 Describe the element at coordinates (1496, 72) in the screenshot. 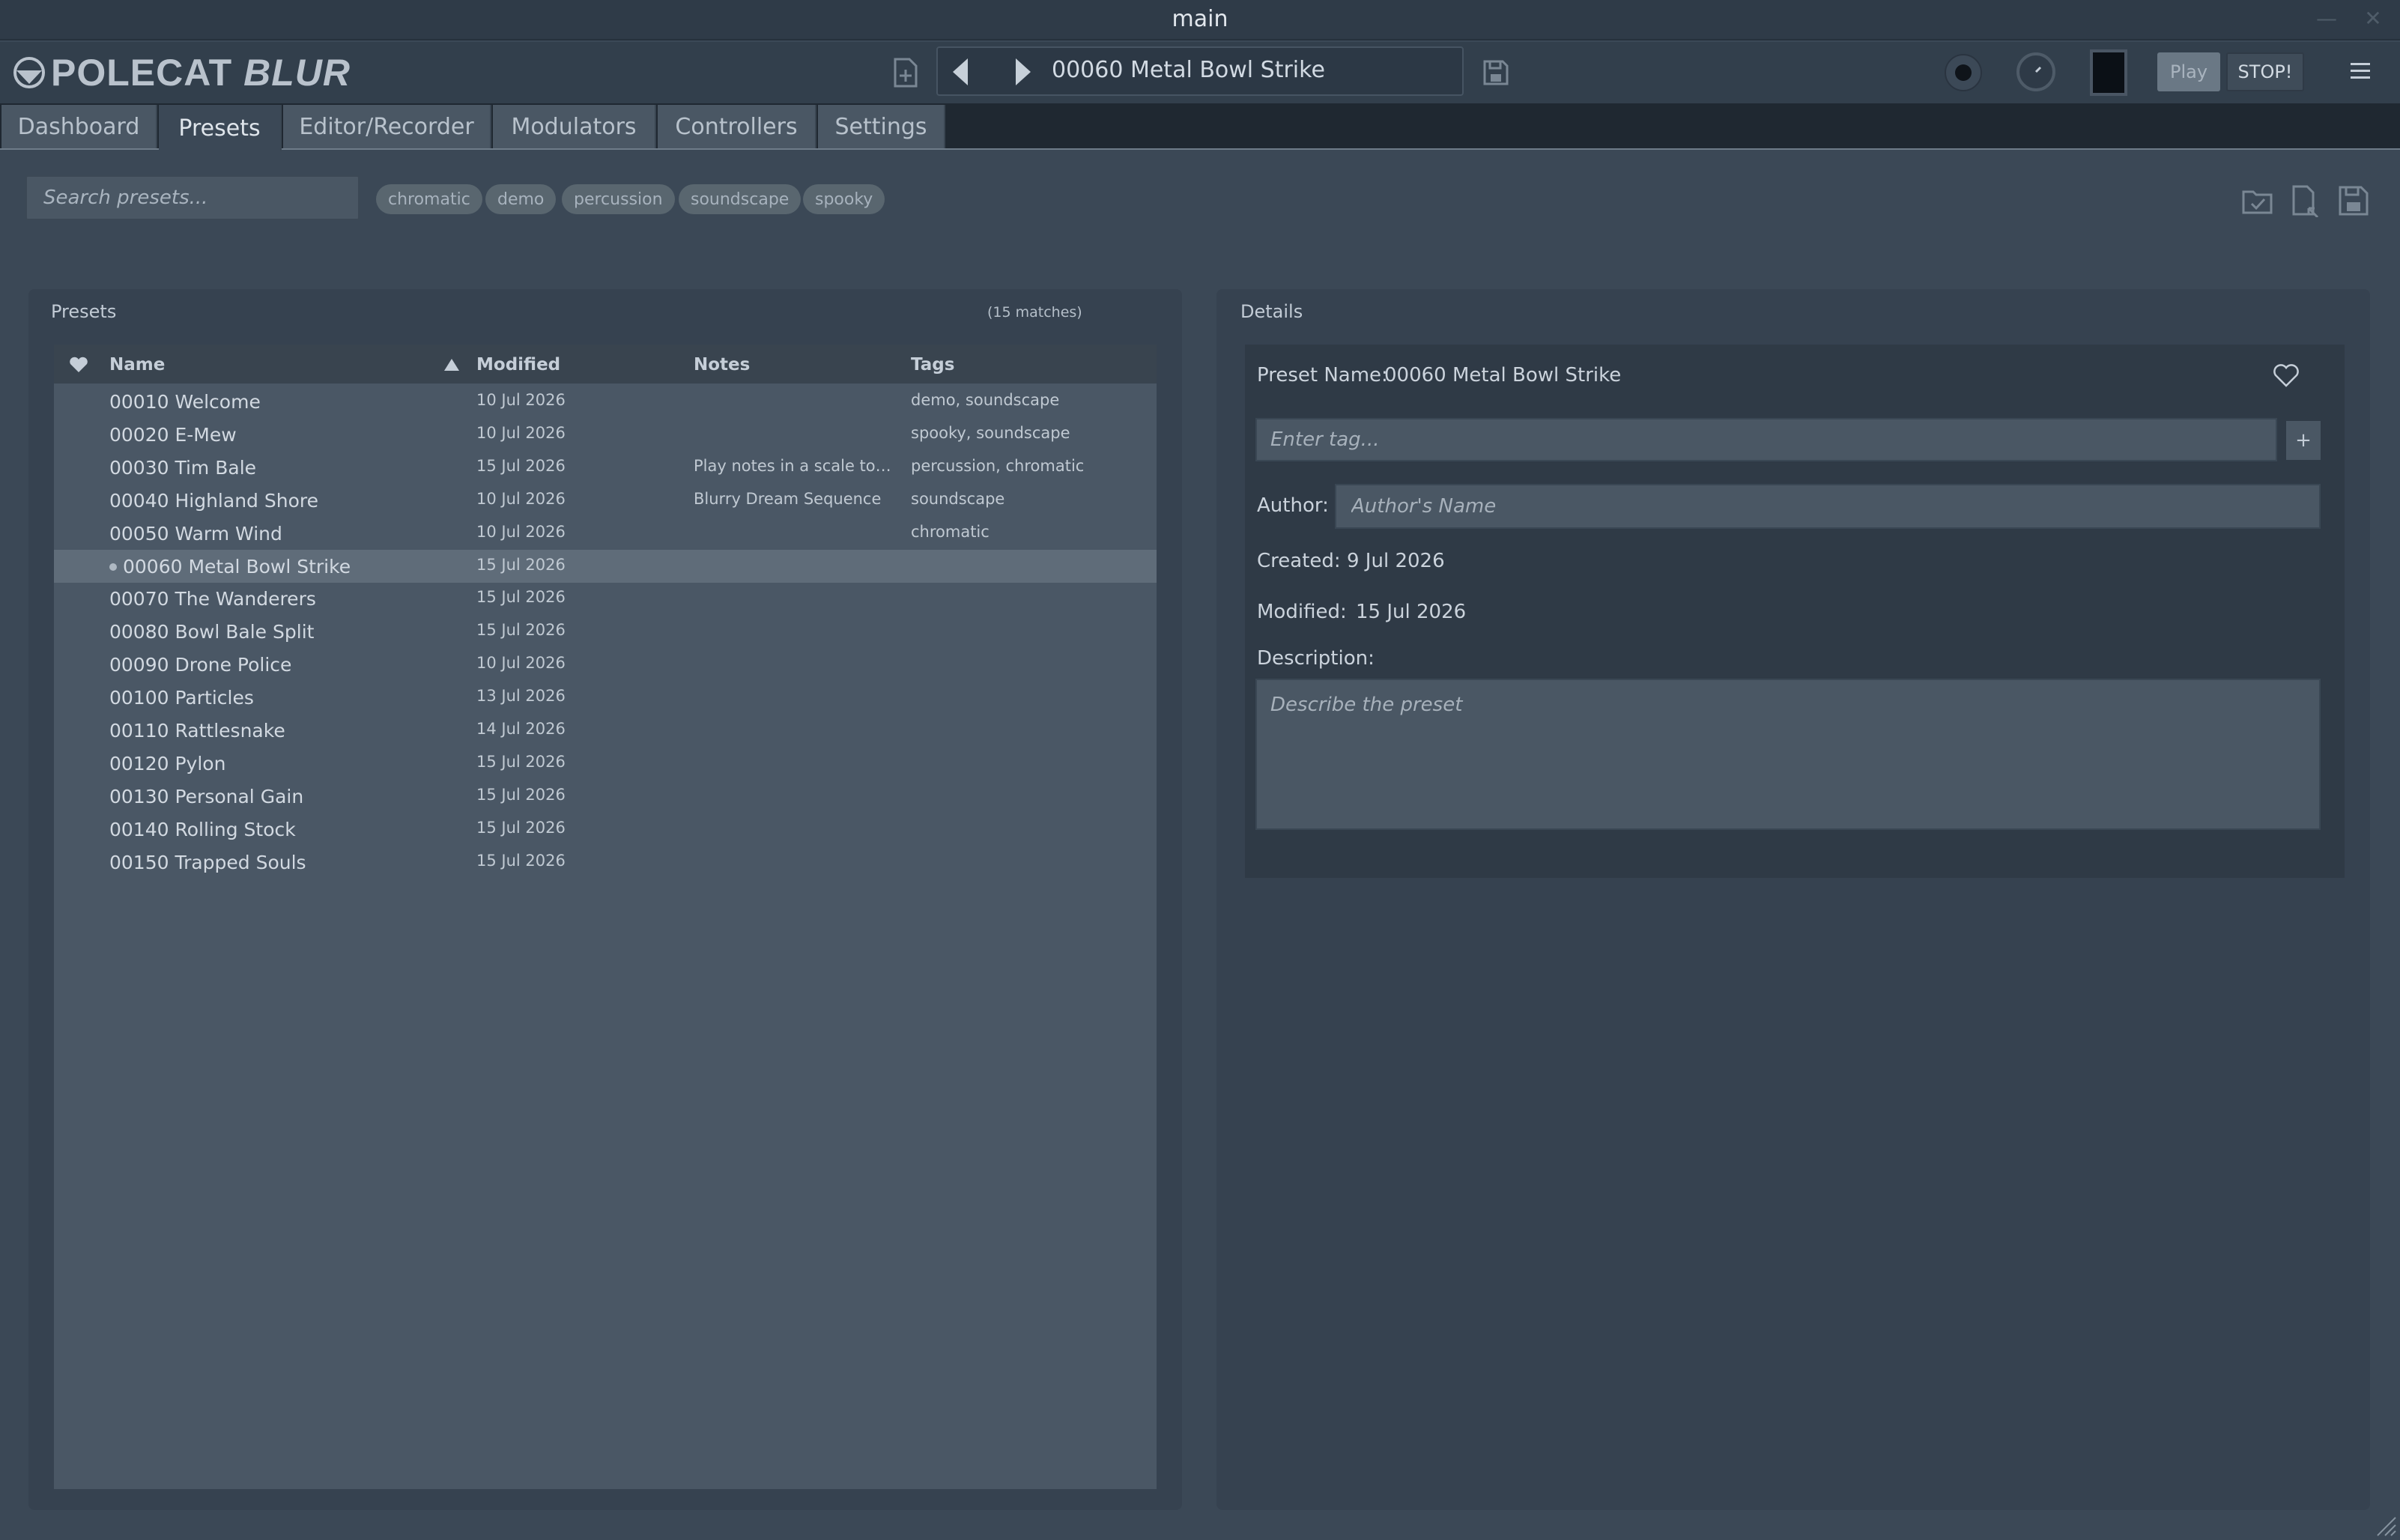

I see `save-icon` at that location.